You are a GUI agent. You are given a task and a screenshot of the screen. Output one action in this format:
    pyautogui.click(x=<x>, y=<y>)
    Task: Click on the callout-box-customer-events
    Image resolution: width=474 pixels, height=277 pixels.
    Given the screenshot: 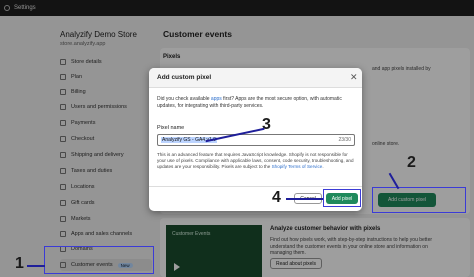 What is the action you would take?
    pyautogui.click(x=99, y=260)
    